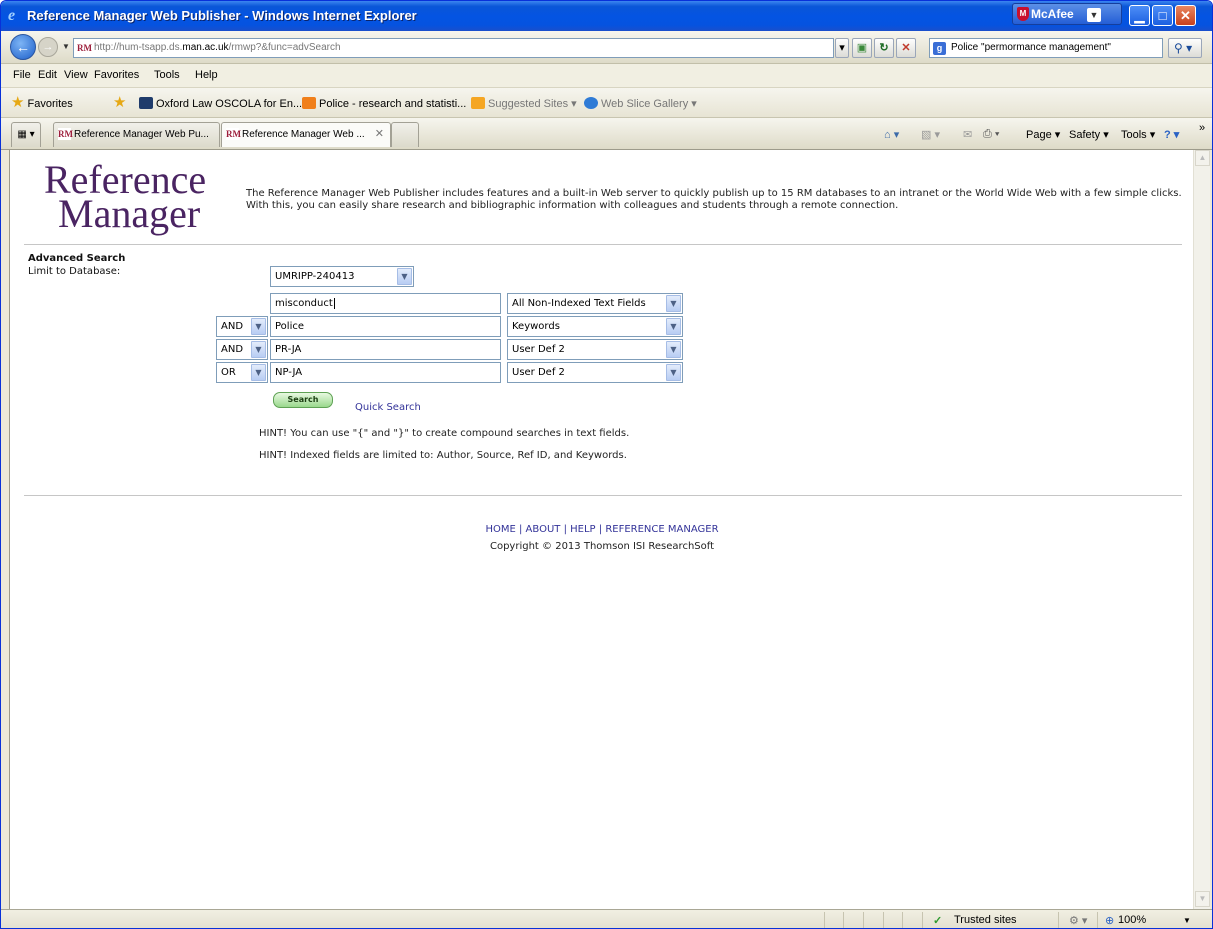 The image size is (1213, 929). Describe the element at coordinates (1201, 529) in the screenshot. I see `vertical-scrollbar: ▲ ▼` at that location.